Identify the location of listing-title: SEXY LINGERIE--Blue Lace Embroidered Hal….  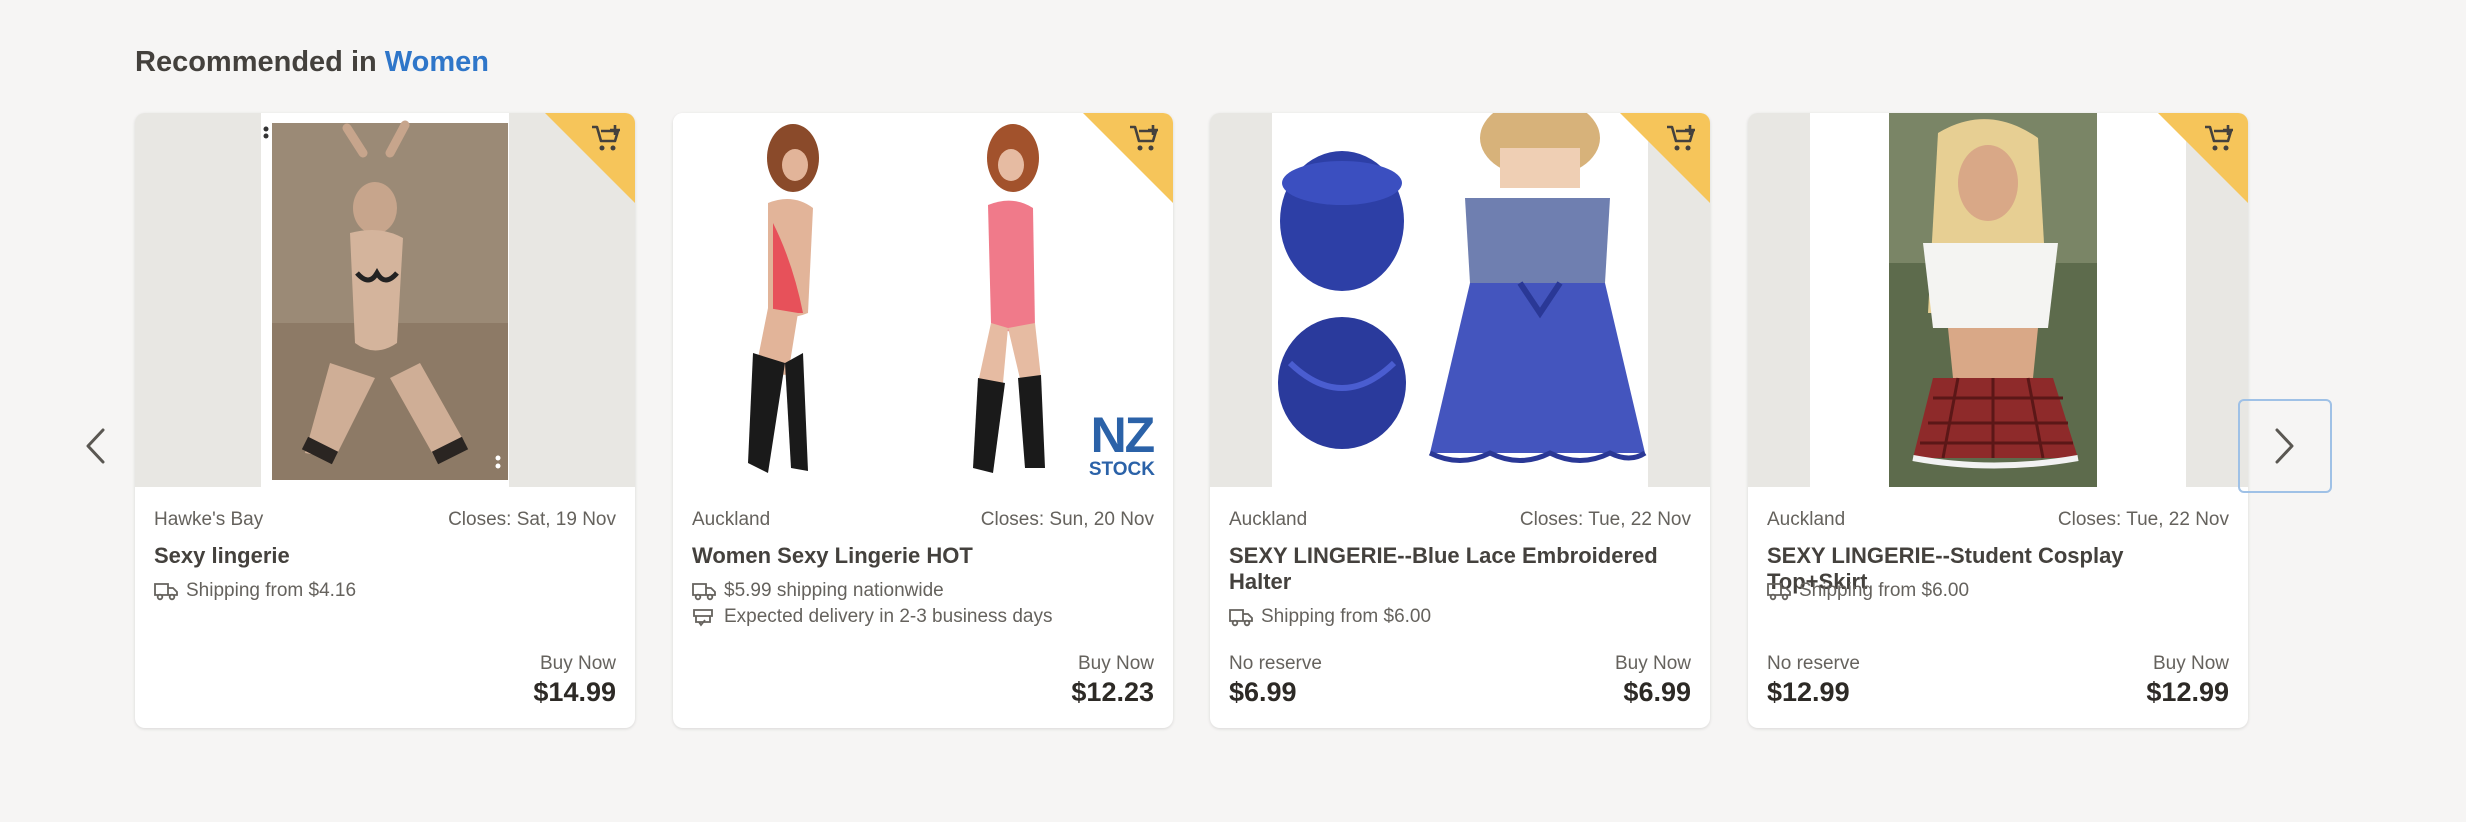
(1460, 569).